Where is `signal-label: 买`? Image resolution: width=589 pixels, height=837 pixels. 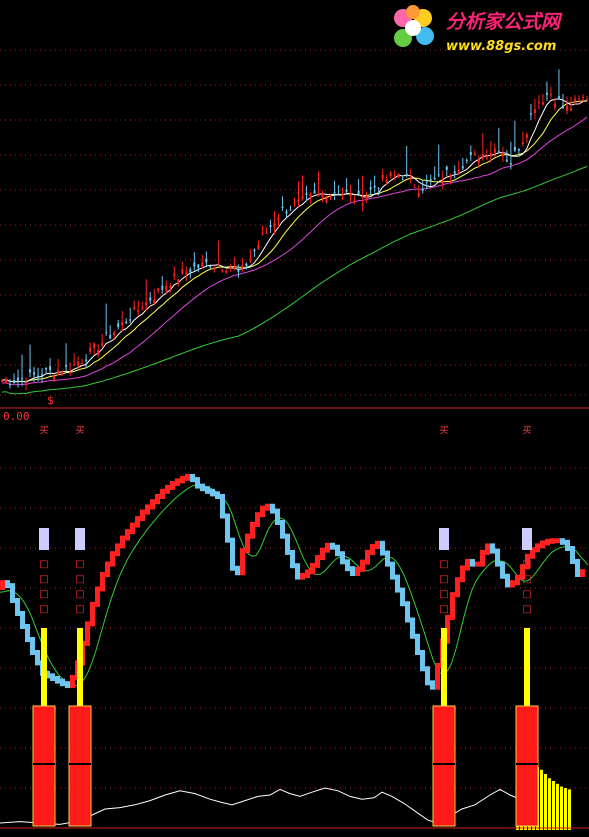
signal-label: 买 is located at coordinates (43, 430).